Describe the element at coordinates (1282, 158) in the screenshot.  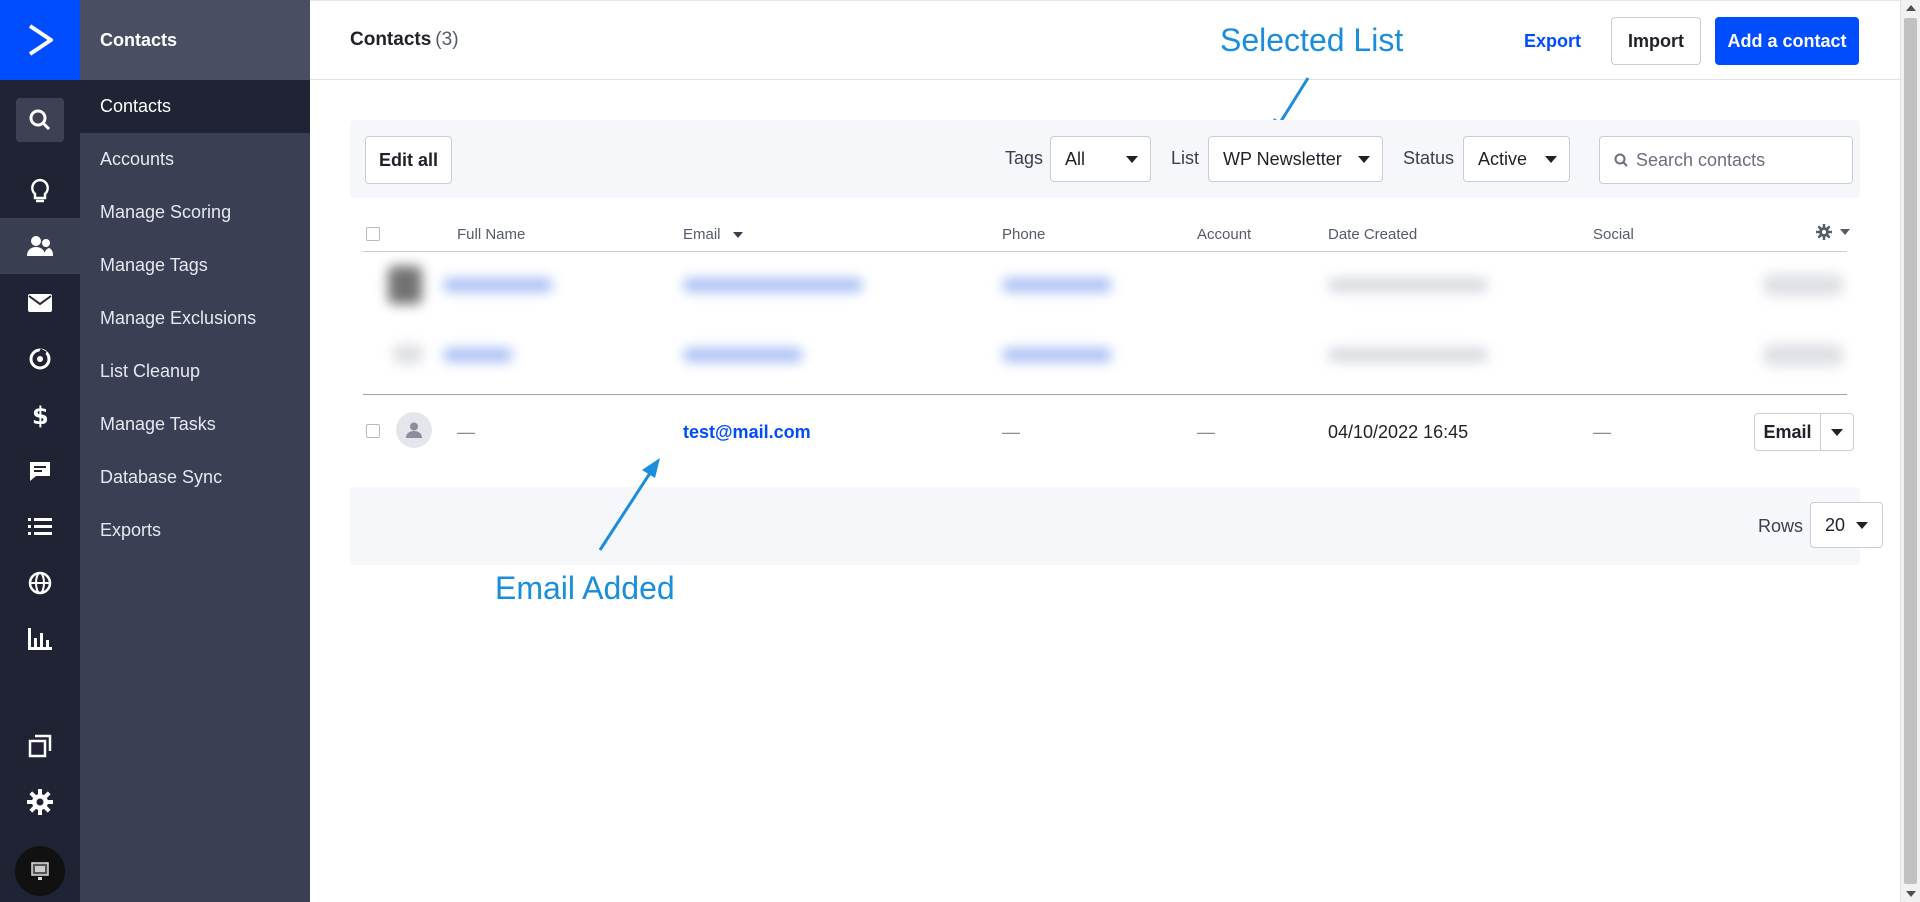
I see `list-filter-value: WP Newsletter` at that location.